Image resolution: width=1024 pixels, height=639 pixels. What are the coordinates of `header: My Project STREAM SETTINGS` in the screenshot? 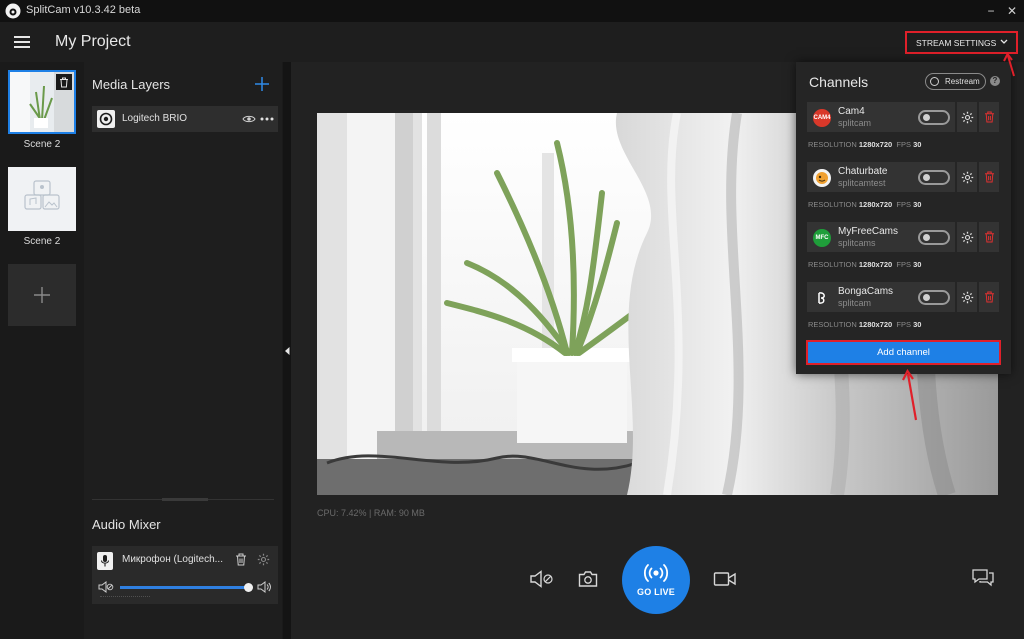 It's located at (512, 42).